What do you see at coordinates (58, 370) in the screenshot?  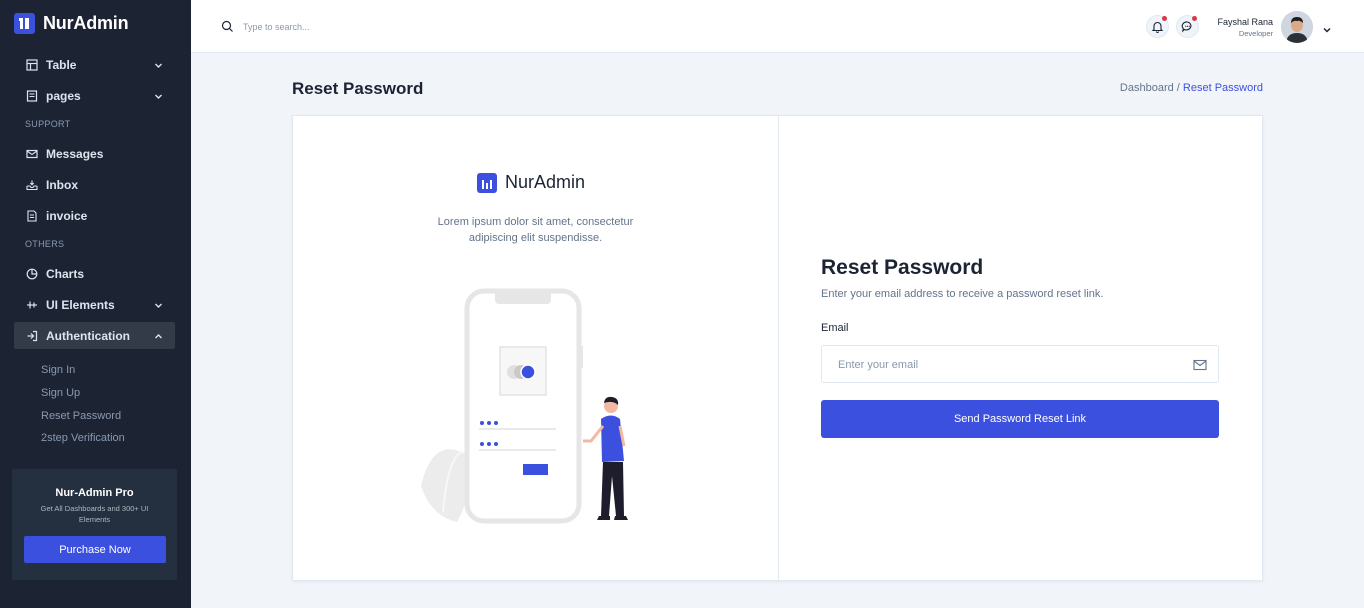 I see `sidebar-subitem-sign-in: Sign In` at bounding box center [58, 370].